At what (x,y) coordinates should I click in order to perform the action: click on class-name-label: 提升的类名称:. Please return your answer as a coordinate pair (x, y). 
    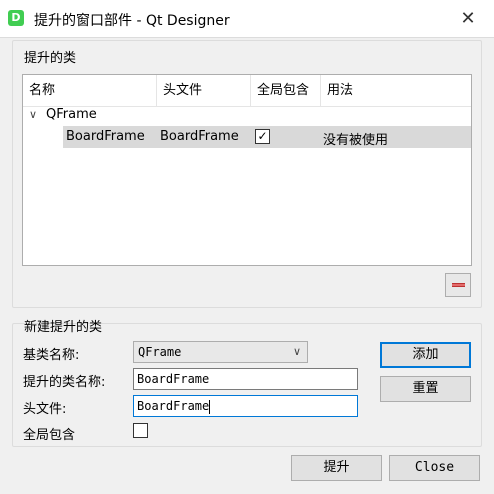
    Looking at the image, I should click on (64, 382).